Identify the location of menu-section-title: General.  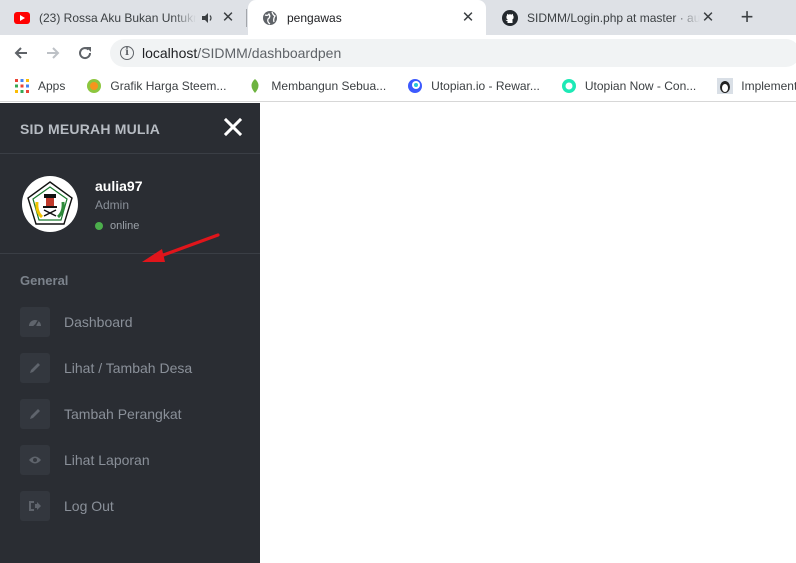
(44, 280).